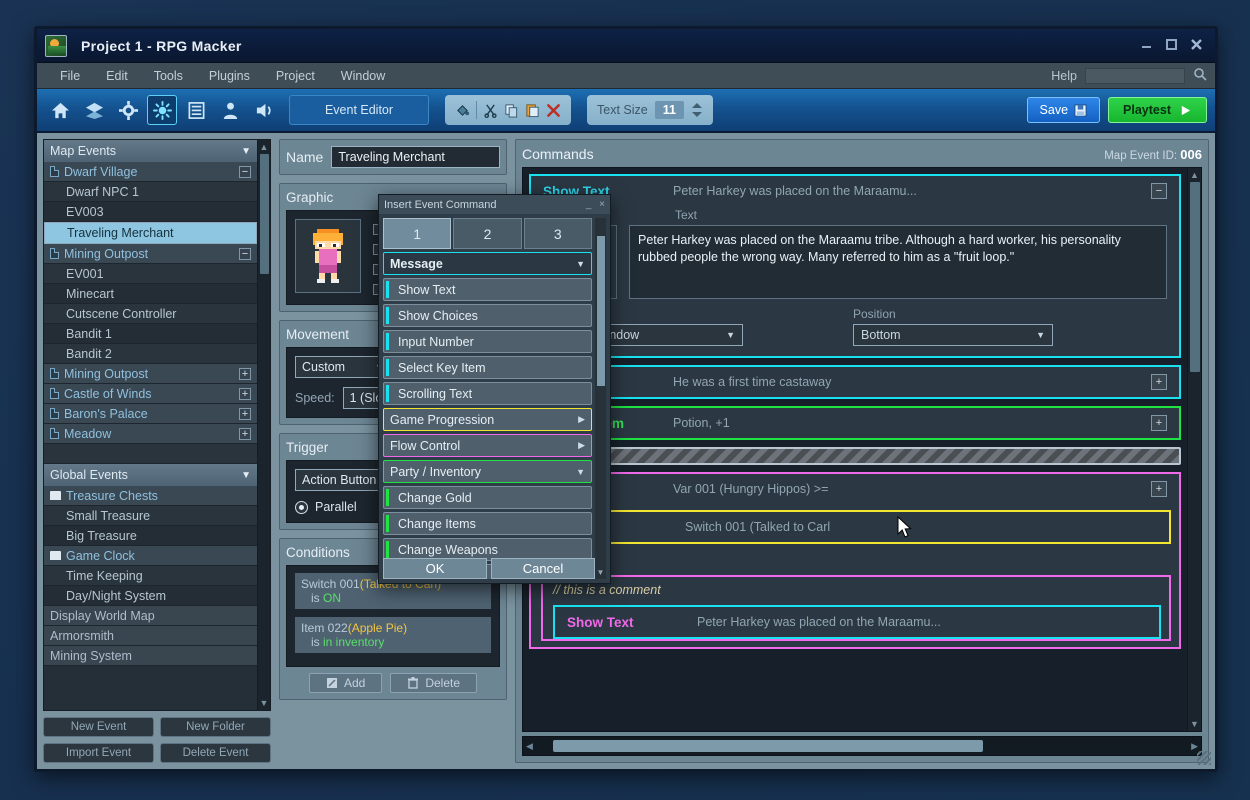  I want to click on character-sprite-preview, so click(328, 256).